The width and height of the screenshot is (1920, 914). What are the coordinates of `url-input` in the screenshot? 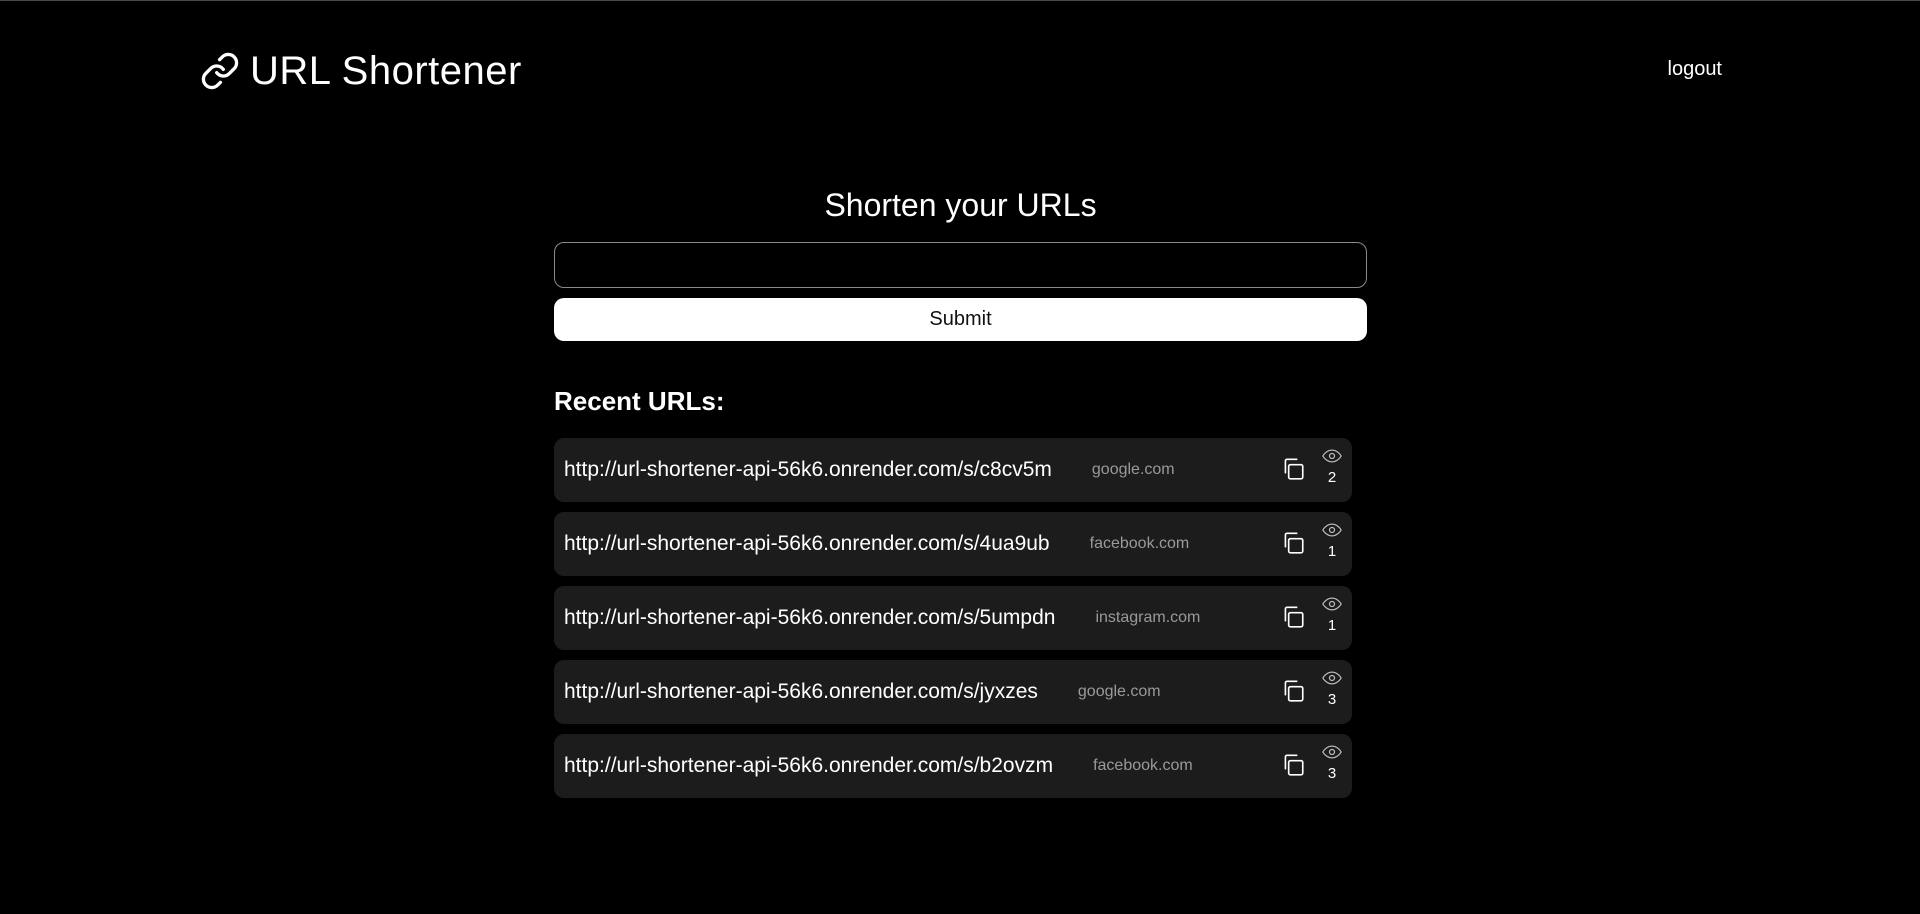 It's located at (960, 265).